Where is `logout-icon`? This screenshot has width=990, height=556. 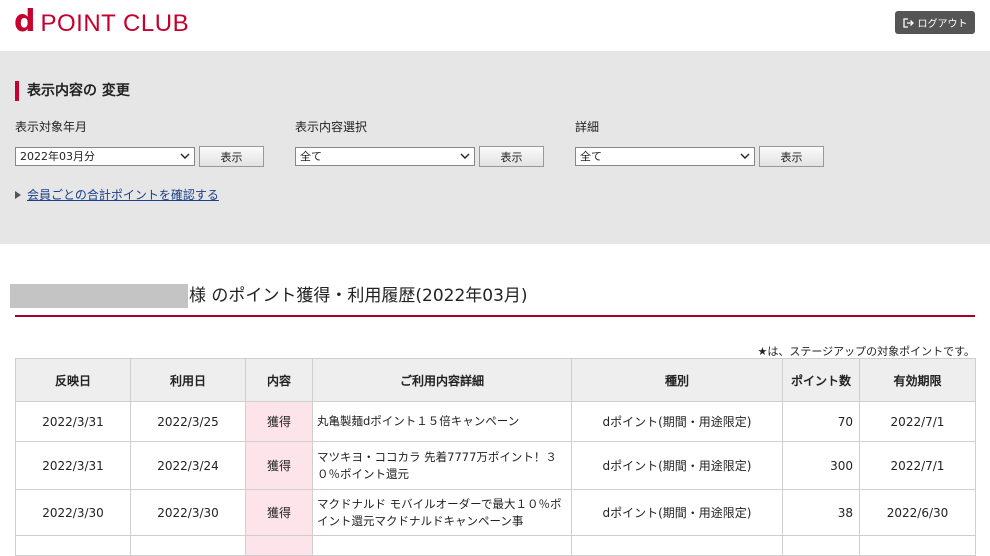
logout-icon is located at coordinates (908, 22).